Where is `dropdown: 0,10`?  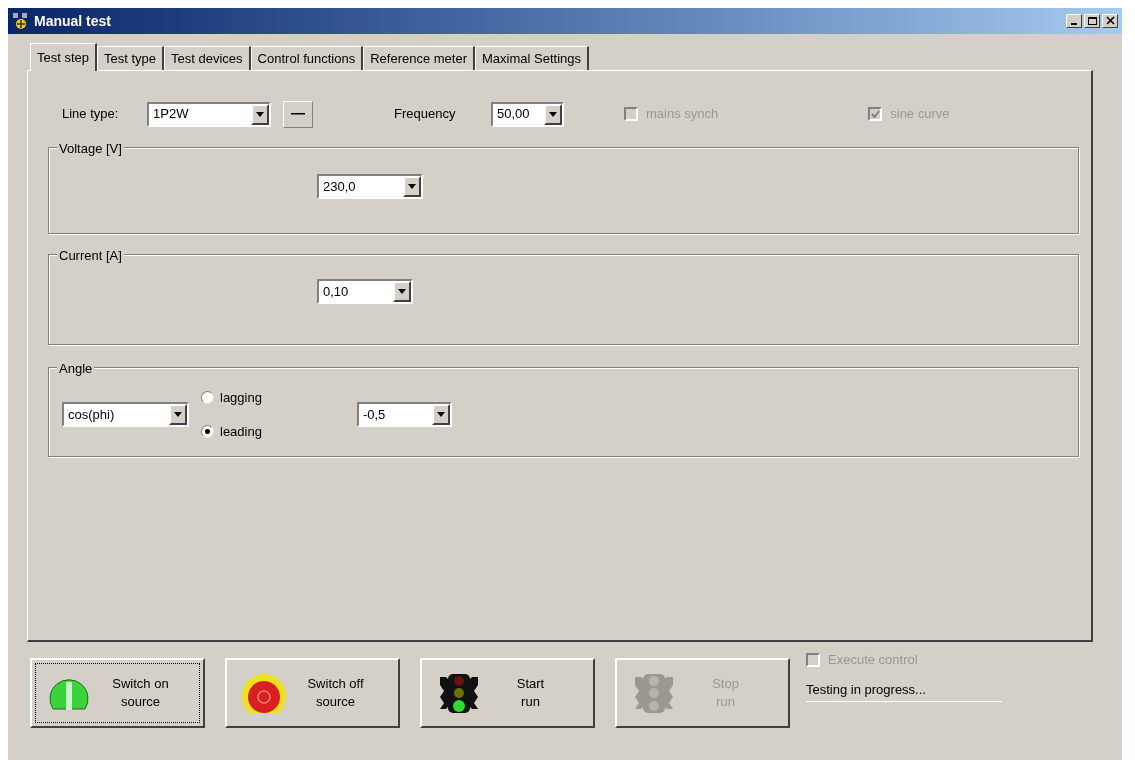 dropdown: 0,10 is located at coordinates (365, 291).